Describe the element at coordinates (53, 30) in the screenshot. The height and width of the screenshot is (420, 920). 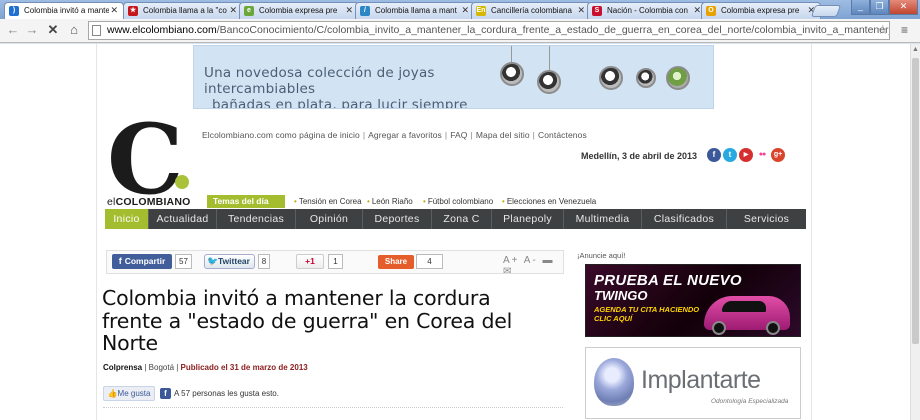
I see `stop-icon: ✕` at that location.